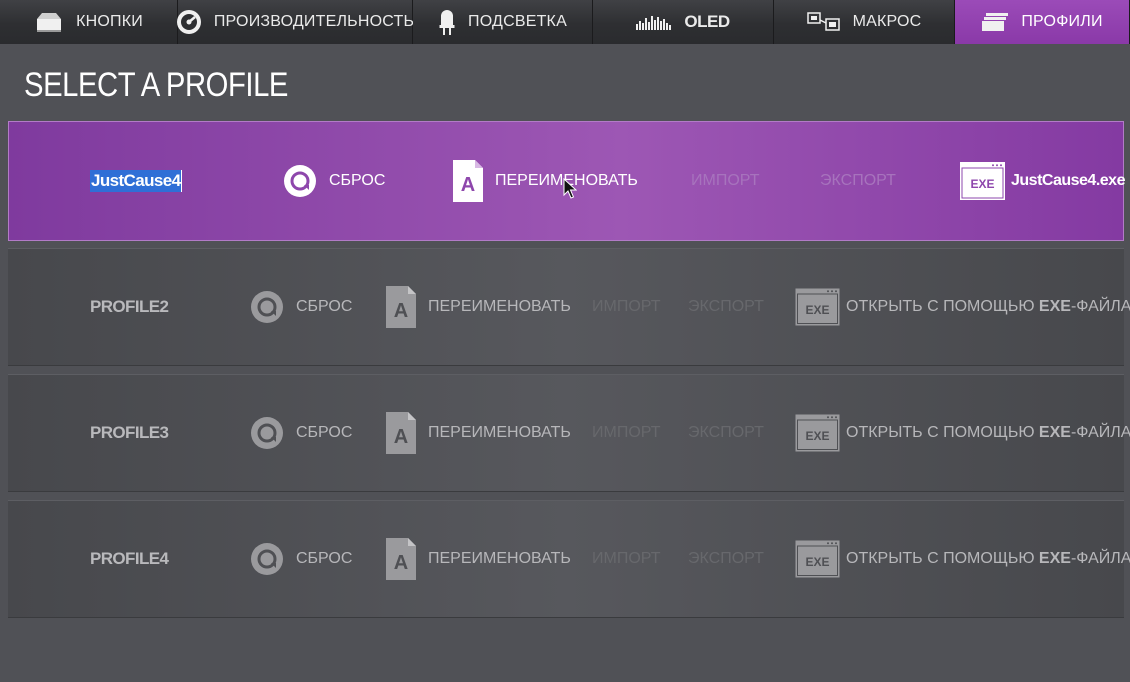 The height and width of the screenshot is (682, 1130). What do you see at coordinates (707, 21) in the screenshot?
I see `tab-label: OLED` at bounding box center [707, 21].